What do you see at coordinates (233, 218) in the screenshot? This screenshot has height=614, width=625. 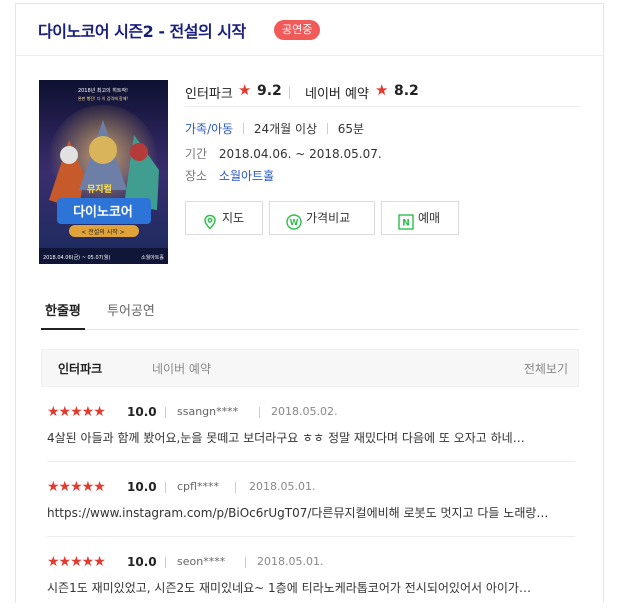 I see `map-button-label: 지도` at bounding box center [233, 218].